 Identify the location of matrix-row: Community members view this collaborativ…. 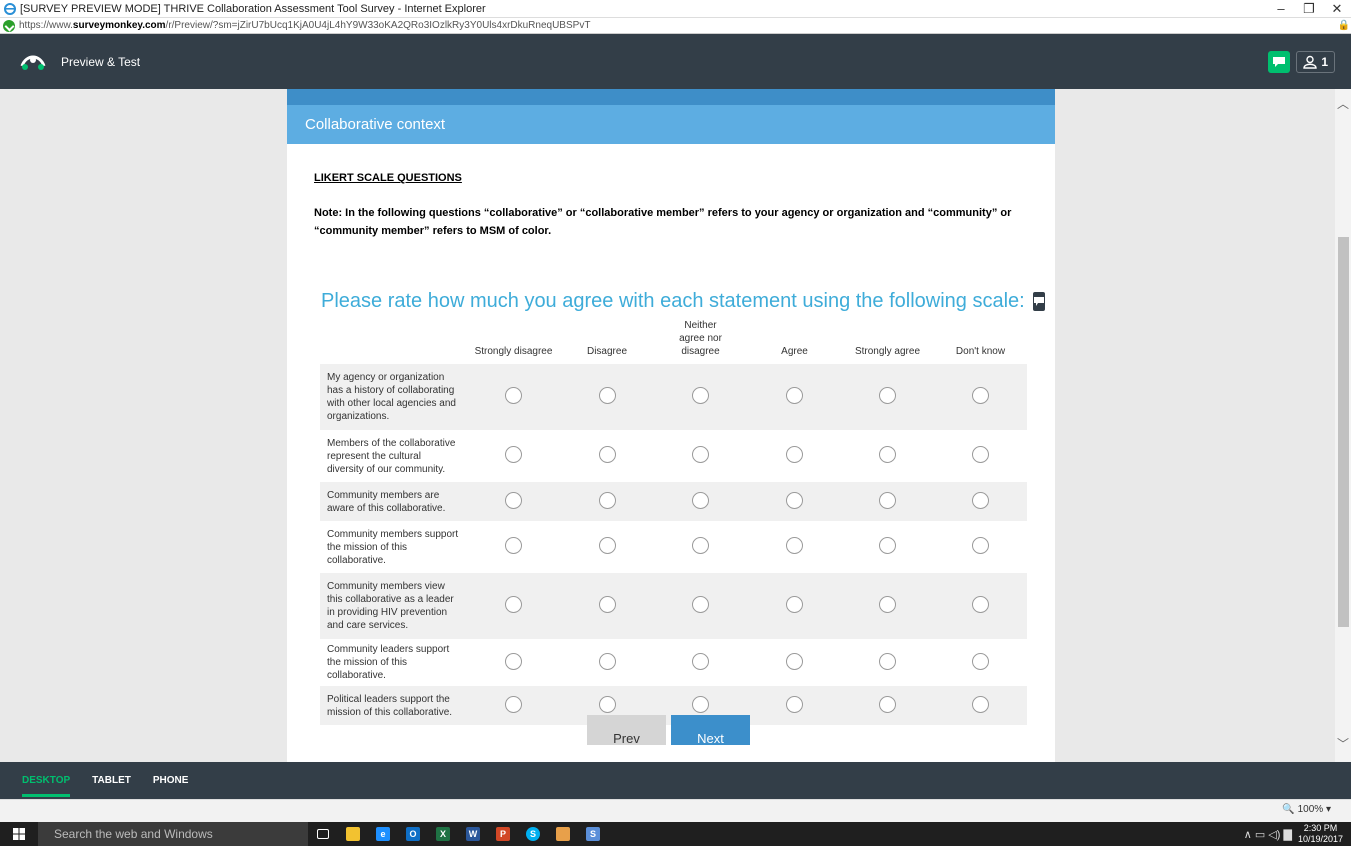
(673, 606).